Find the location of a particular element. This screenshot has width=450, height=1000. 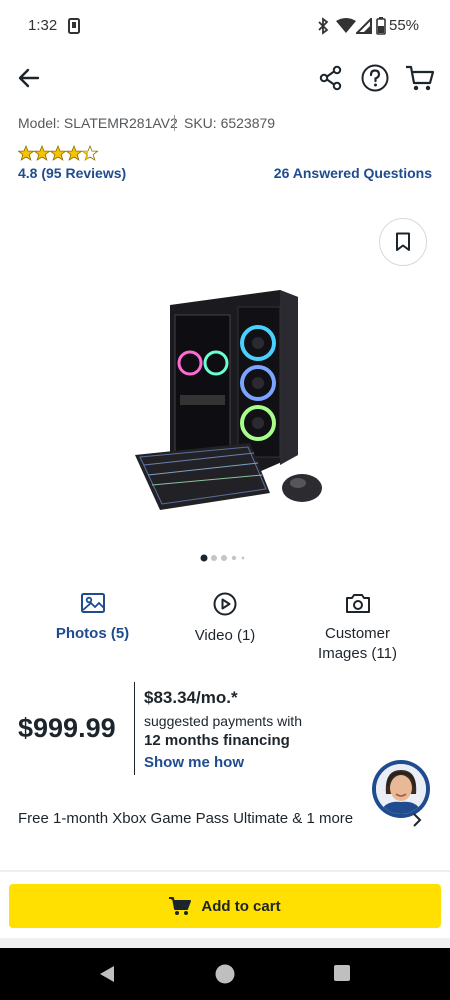

system-nav-bar is located at coordinates (225, 974).